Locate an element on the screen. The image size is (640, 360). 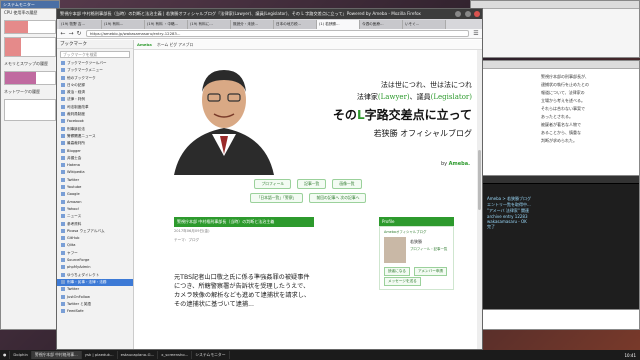
page-scrollbar is located at coordinates (479, 199).